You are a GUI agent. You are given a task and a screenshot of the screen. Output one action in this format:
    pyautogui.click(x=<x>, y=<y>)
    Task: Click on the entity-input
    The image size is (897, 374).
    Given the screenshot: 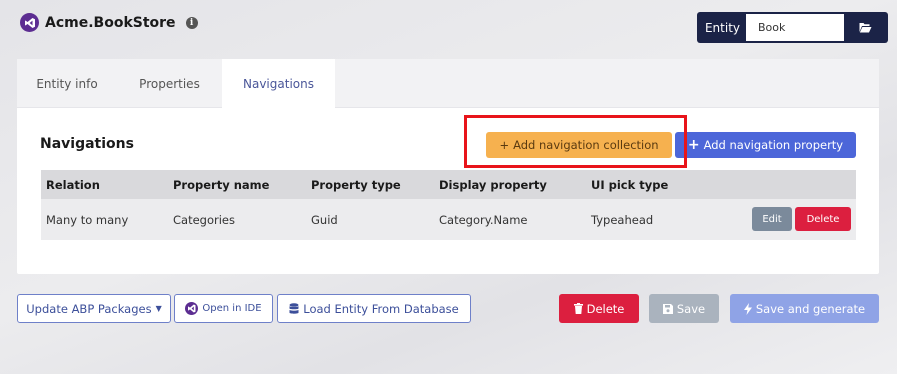 What is the action you would take?
    pyautogui.click(x=795, y=27)
    